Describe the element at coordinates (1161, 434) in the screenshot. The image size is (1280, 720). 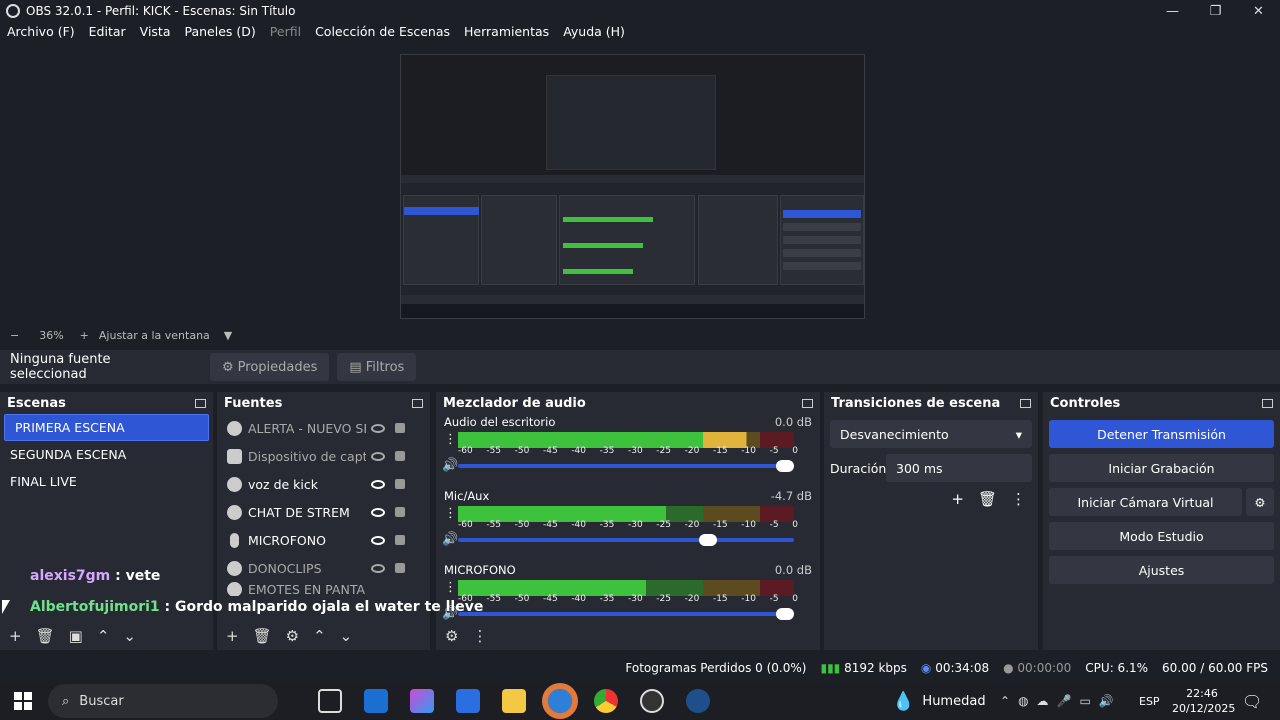
I see `stop-streaming-button: Detener Transmisión` at that location.